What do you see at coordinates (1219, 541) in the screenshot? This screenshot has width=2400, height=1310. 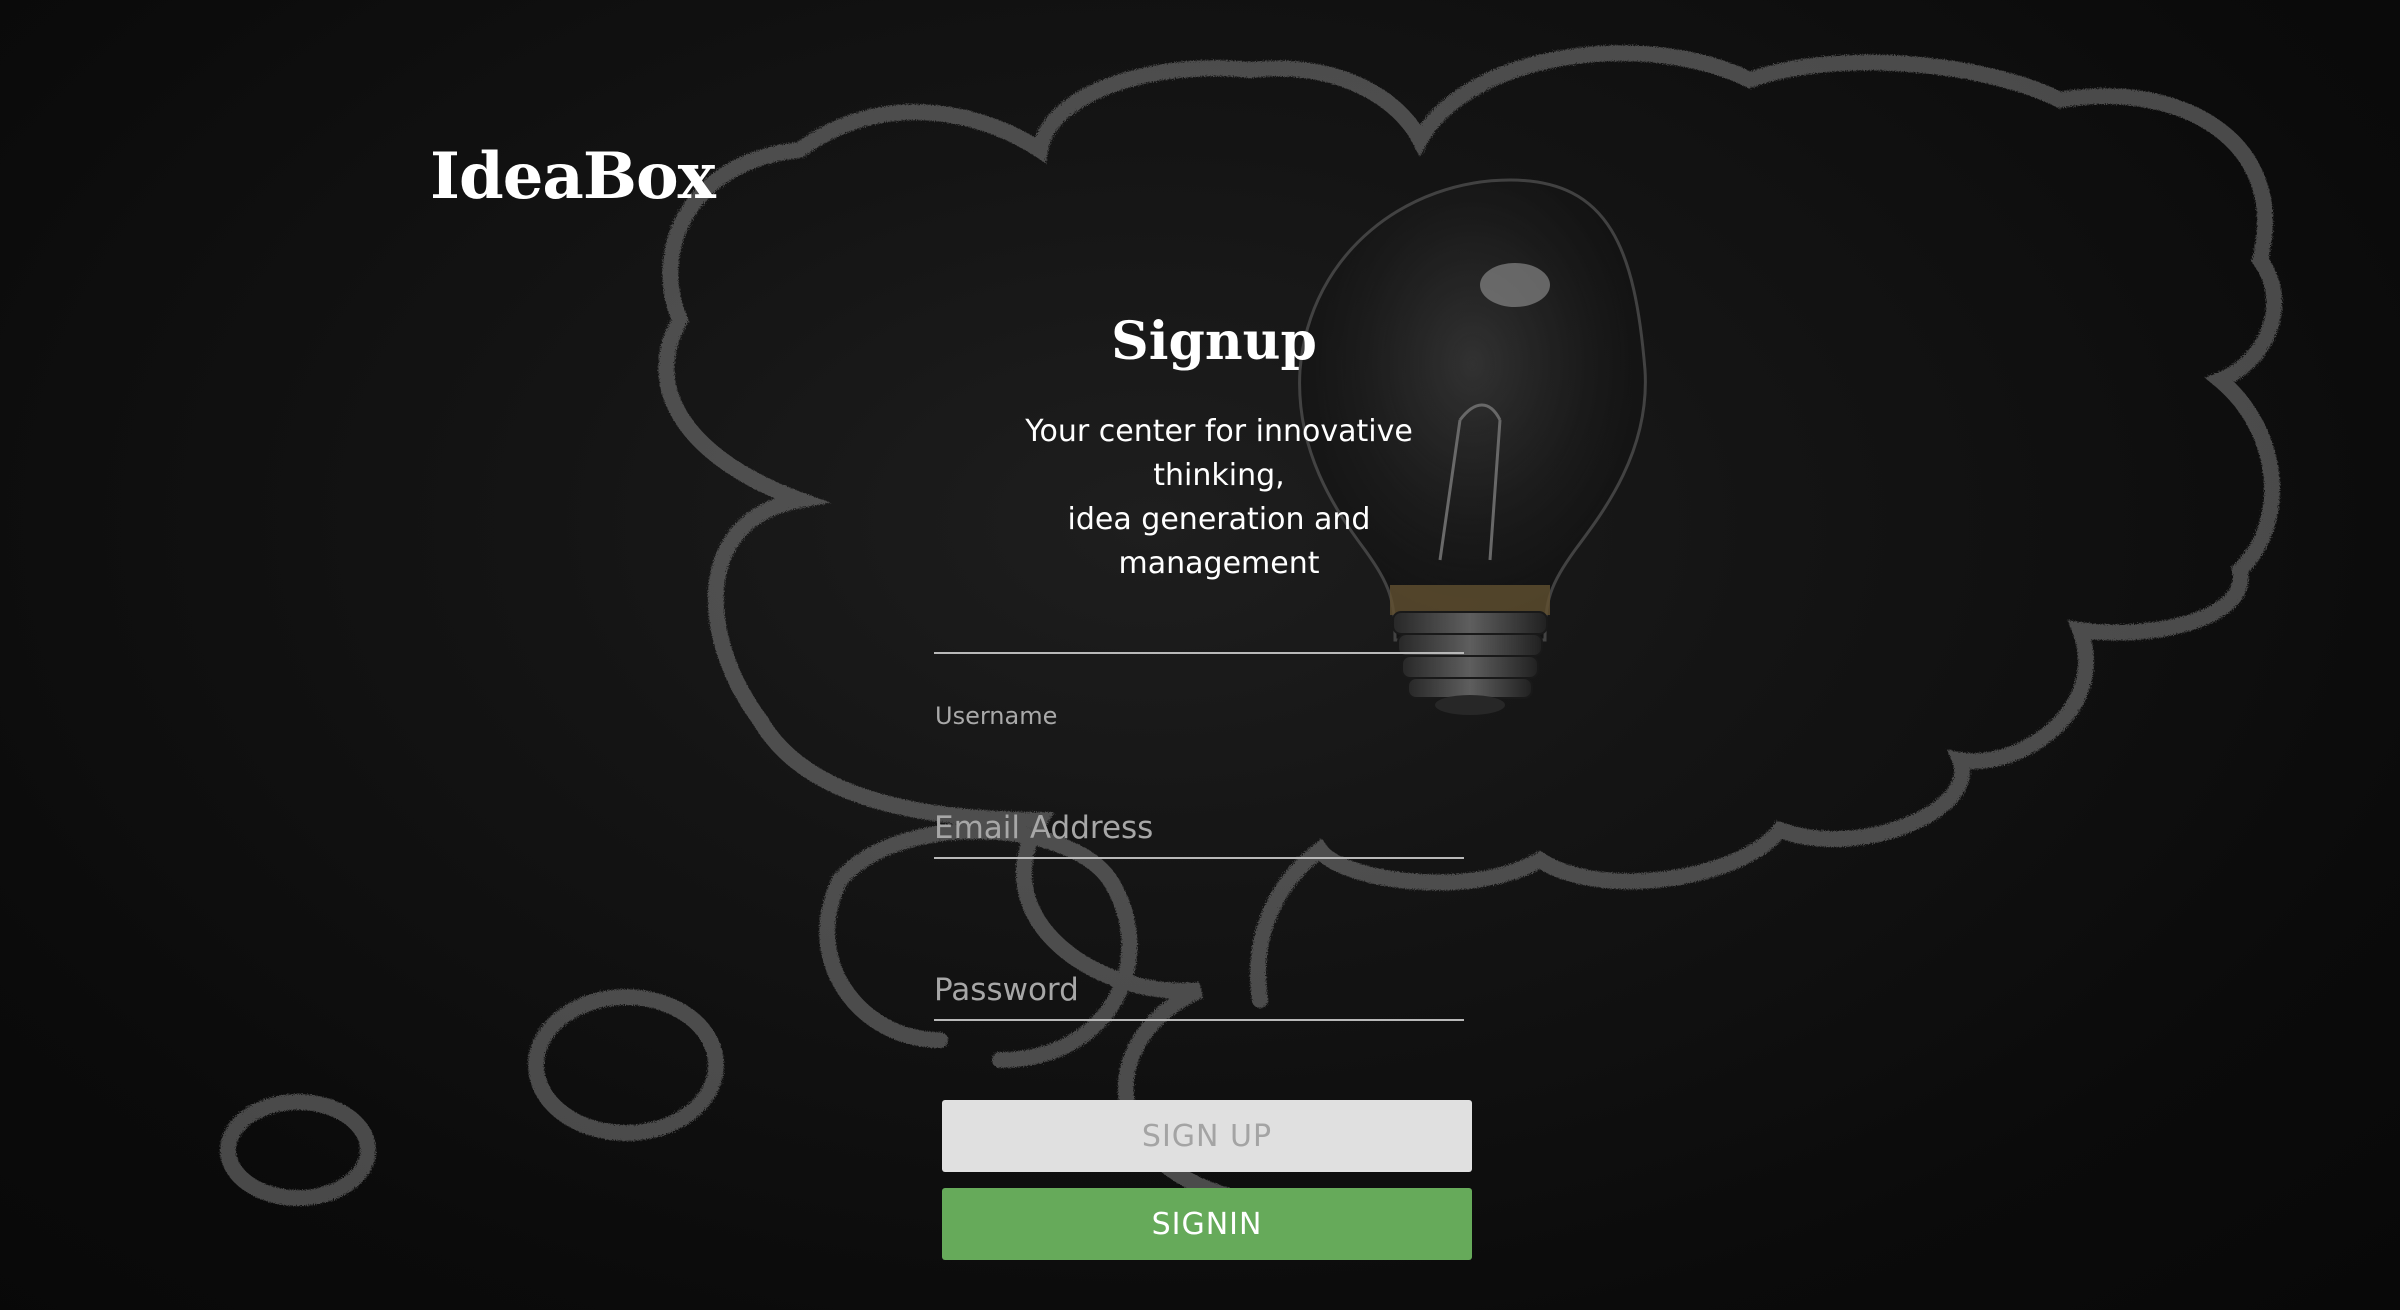 I see `subtitle-line-2: idea generation and management` at bounding box center [1219, 541].